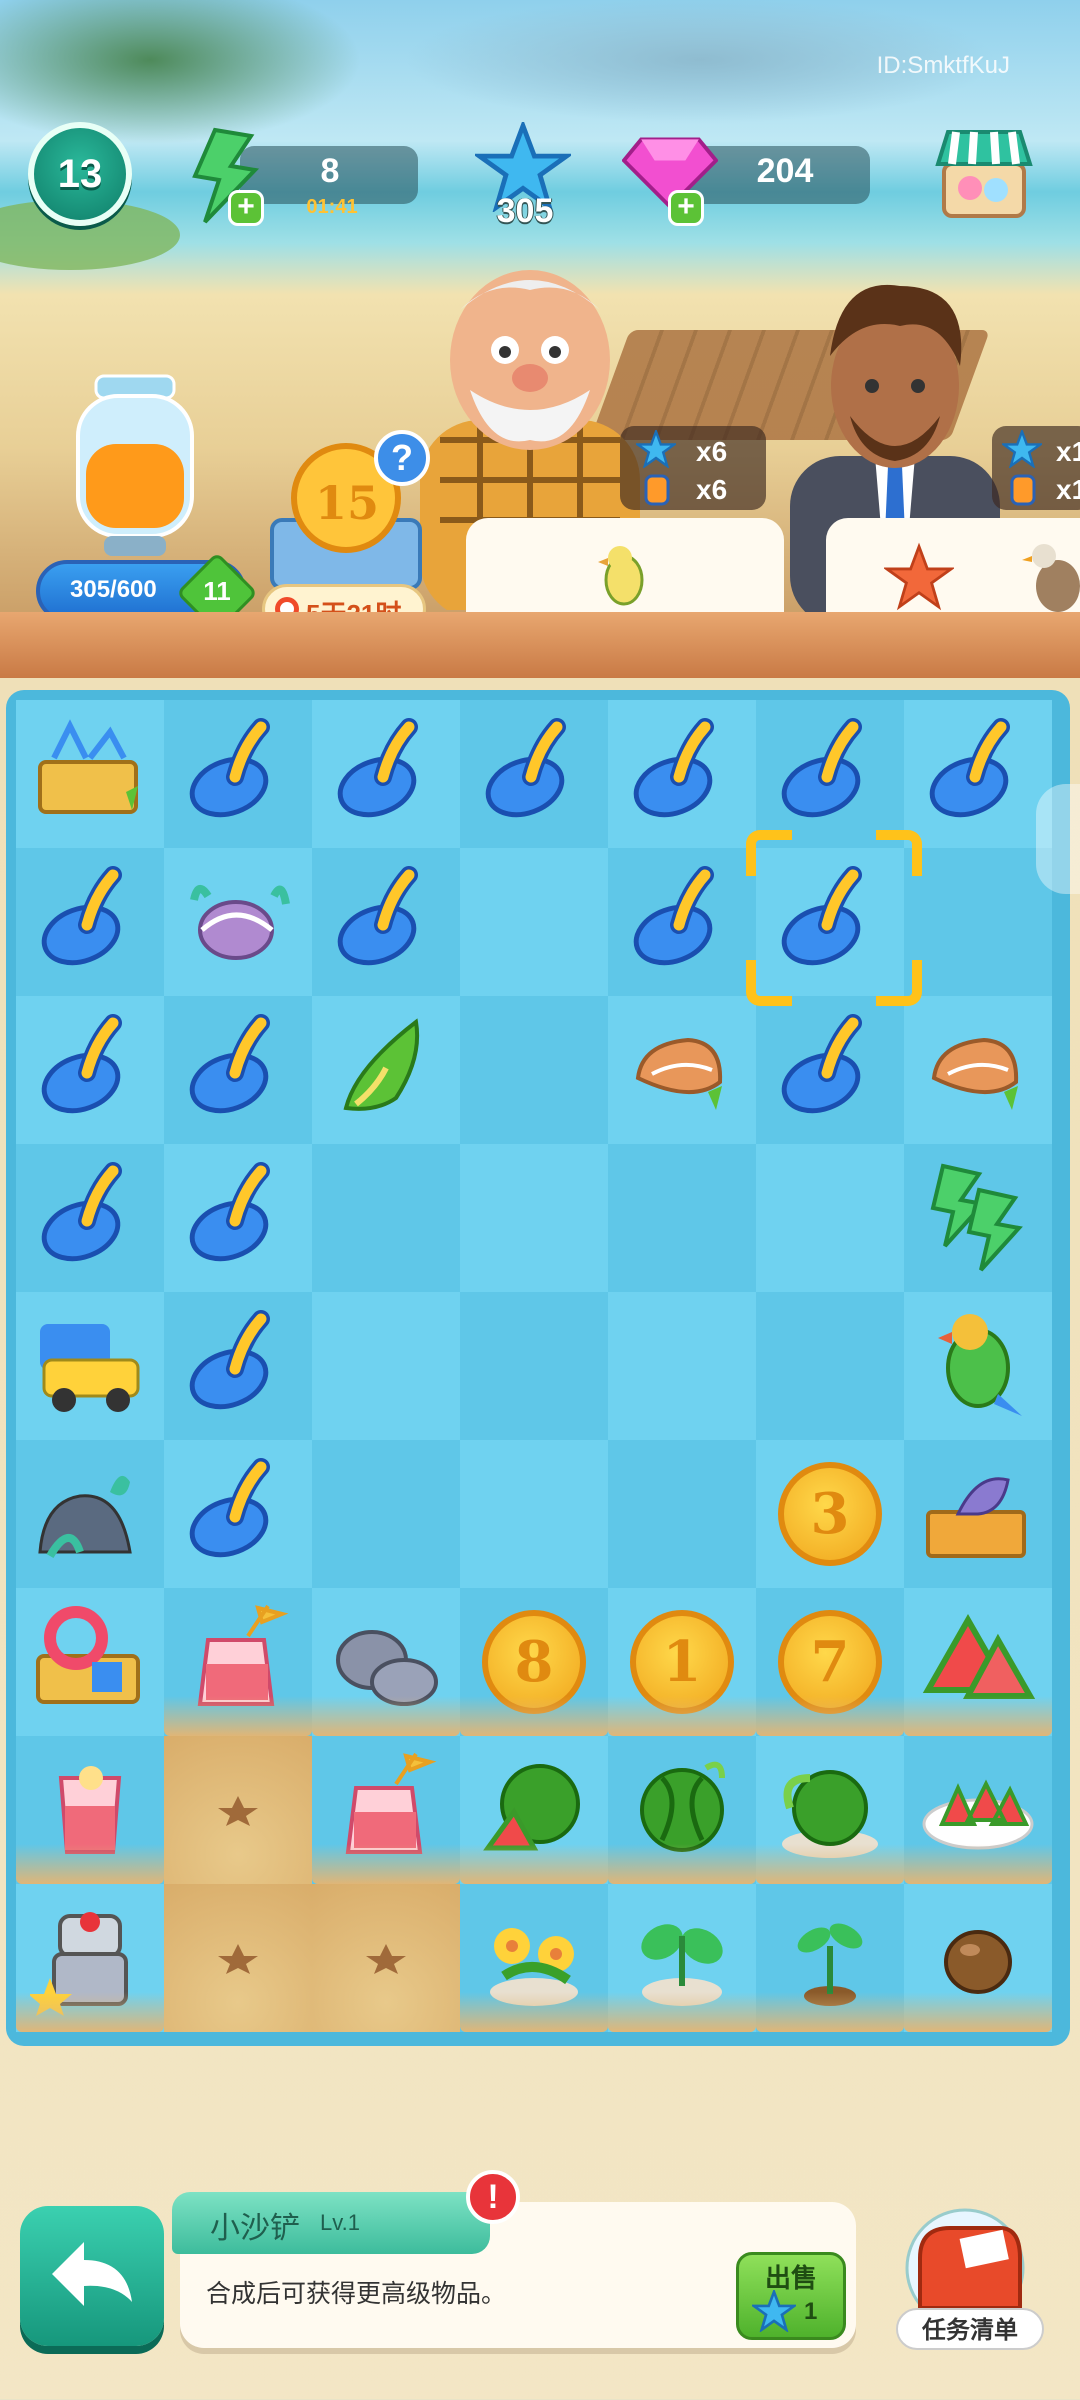 This screenshot has height=2400, width=1080. I want to click on seagull-icon, so click(1051, 578).